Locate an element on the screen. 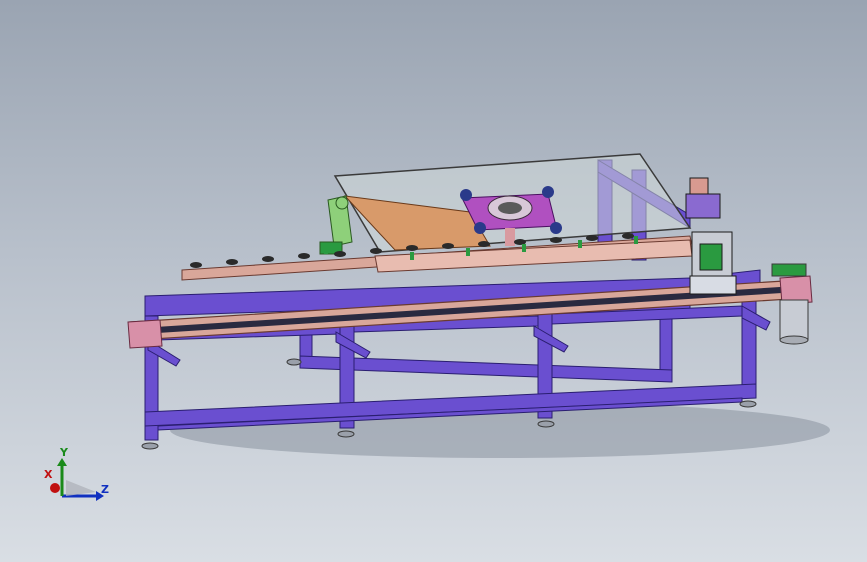 The height and width of the screenshot is (562, 867). x-axis-marker is located at coordinates (55, 488).